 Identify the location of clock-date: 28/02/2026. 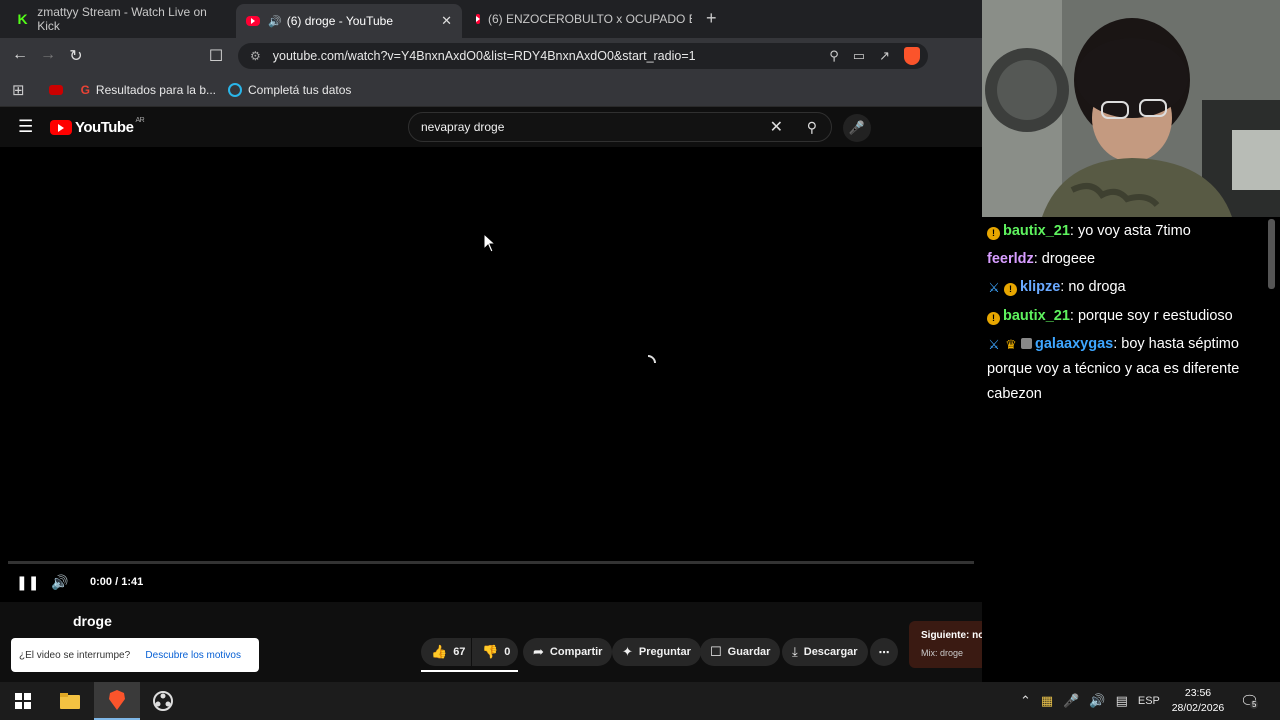
(1198, 708).